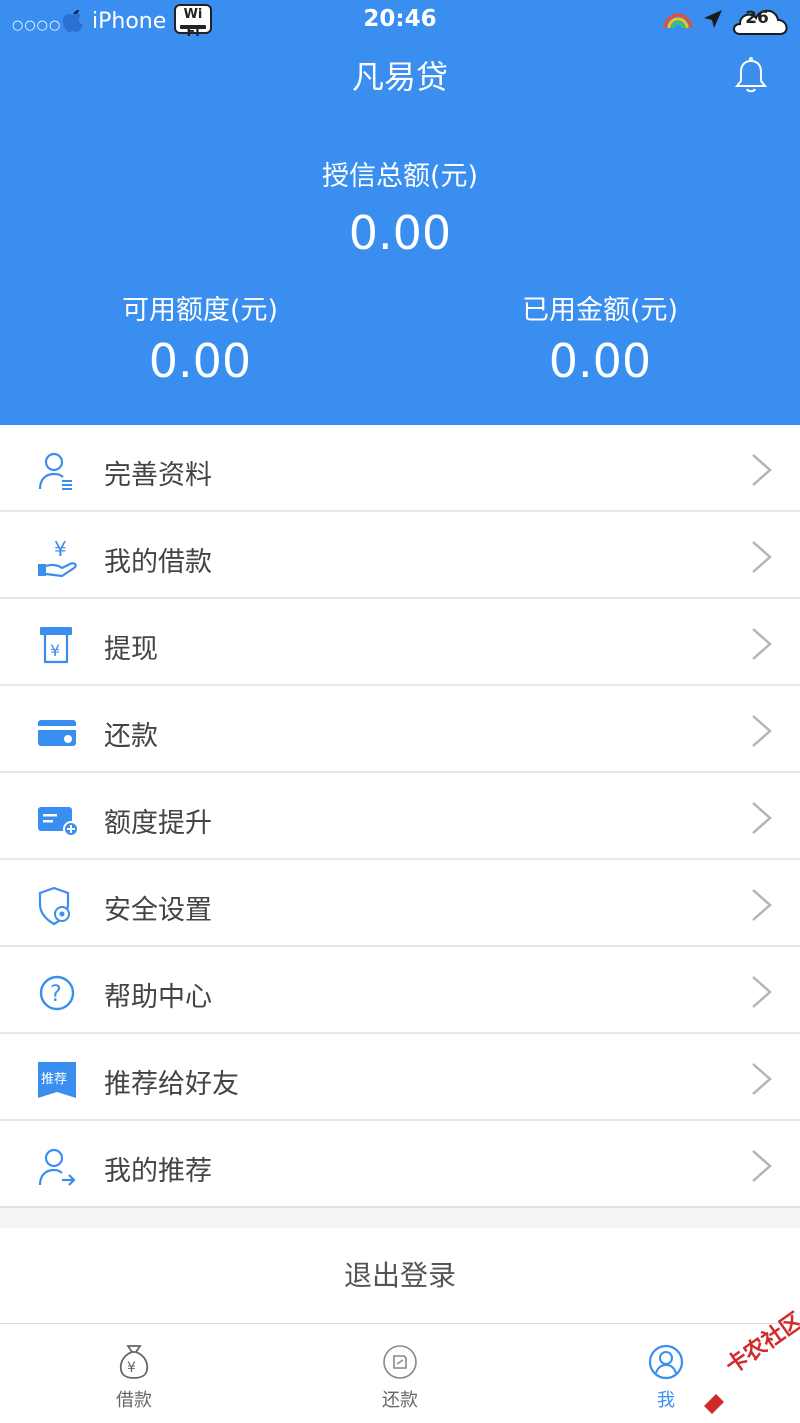 This screenshot has width=800, height=1423. What do you see at coordinates (400, 642) in the screenshot?
I see `menu-item-withdraw: ¥ 提现` at bounding box center [400, 642].